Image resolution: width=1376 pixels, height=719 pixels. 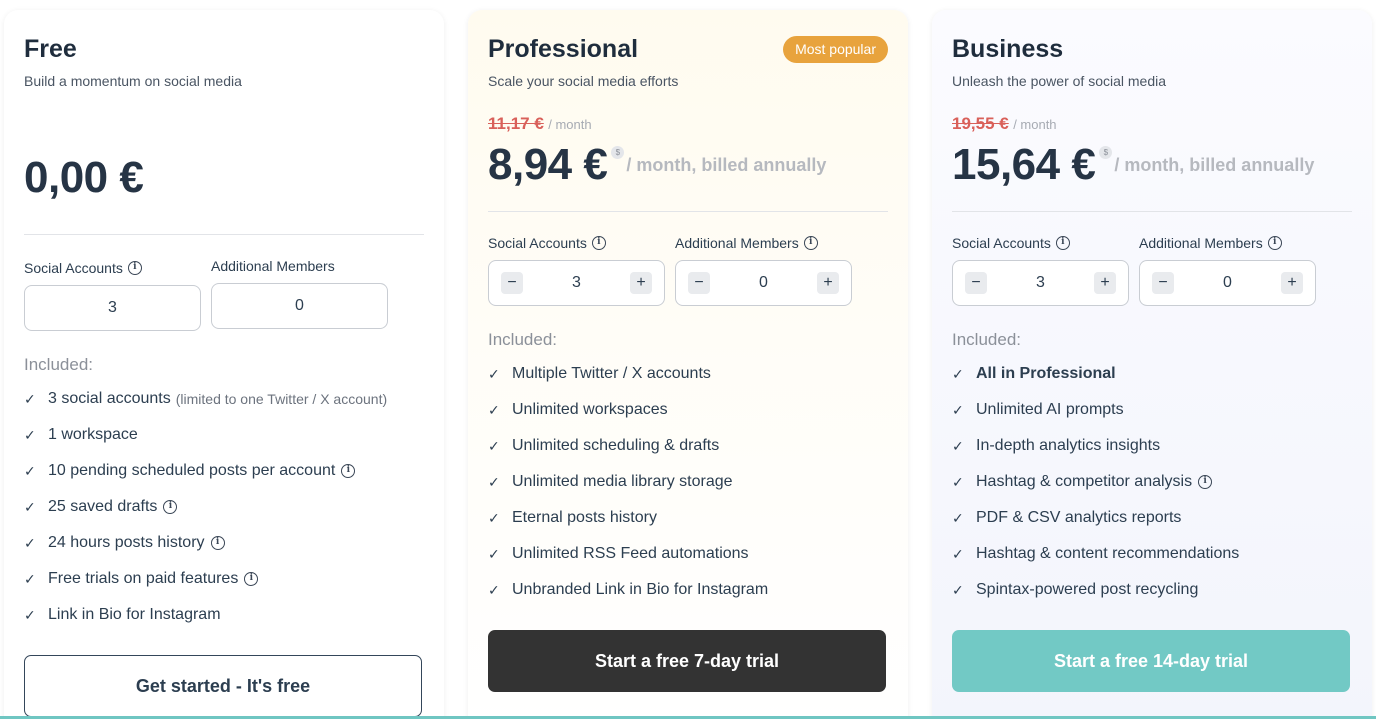 I want to click on feature-item: ✓ Unlimited workspaces, so click(x=688, y=410).